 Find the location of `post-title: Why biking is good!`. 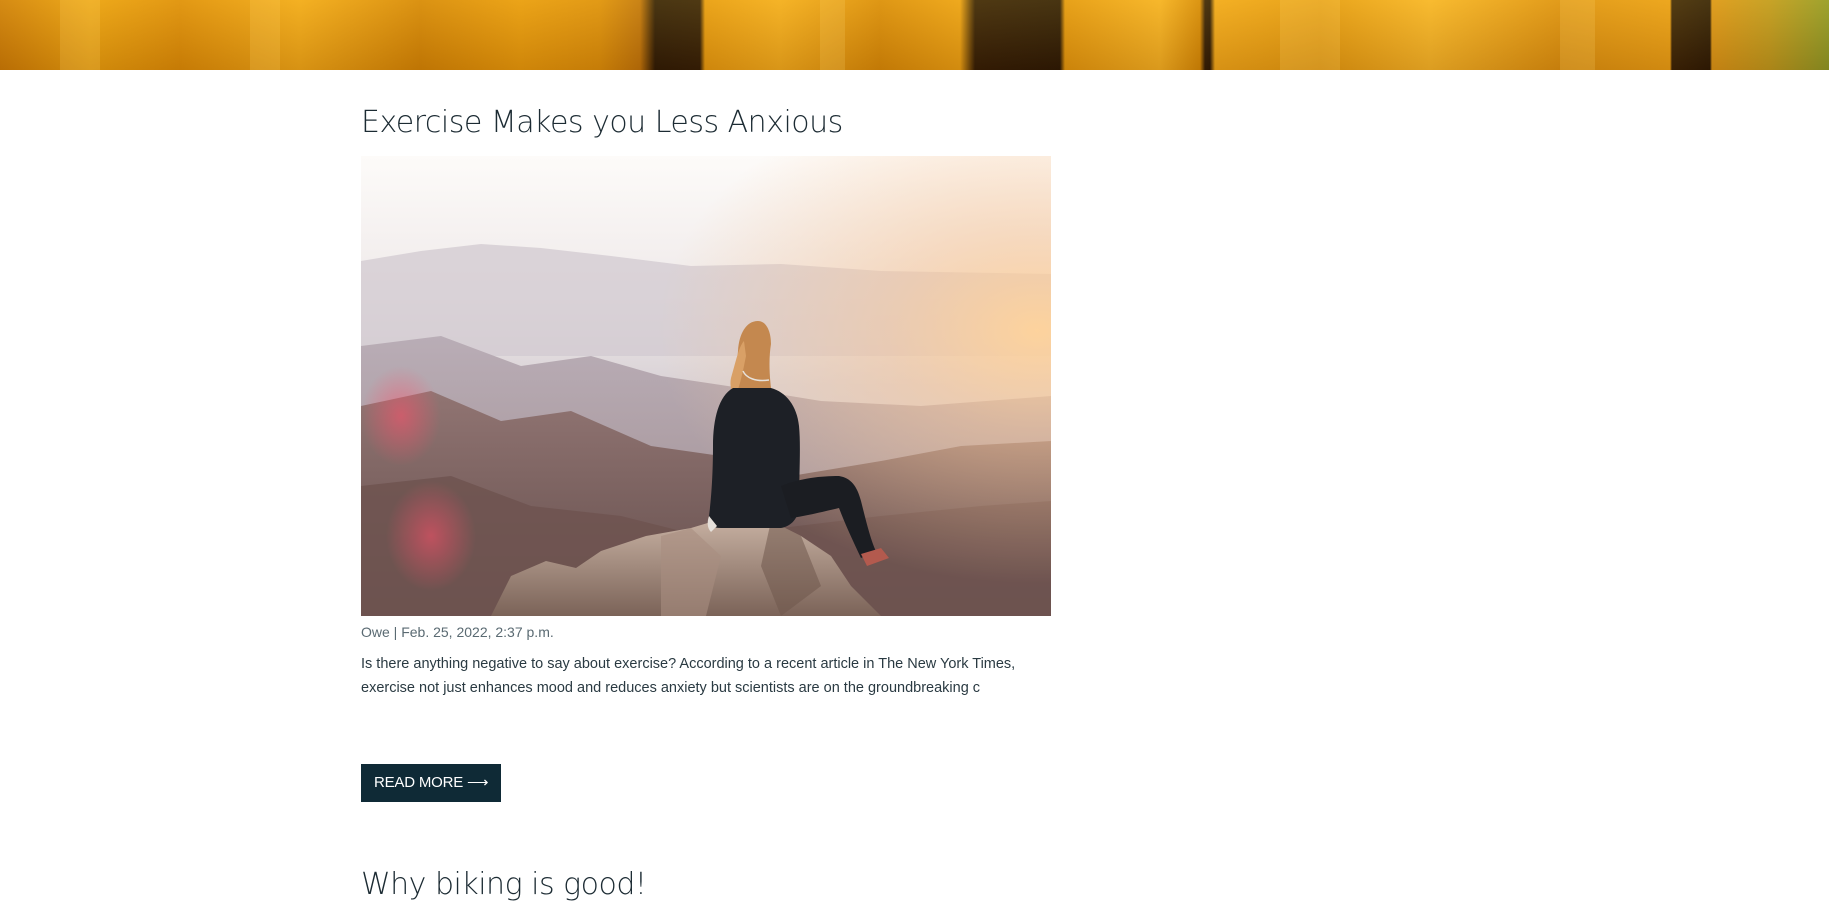

post-title: Why biking is good! is located at coordinates (504, 885).